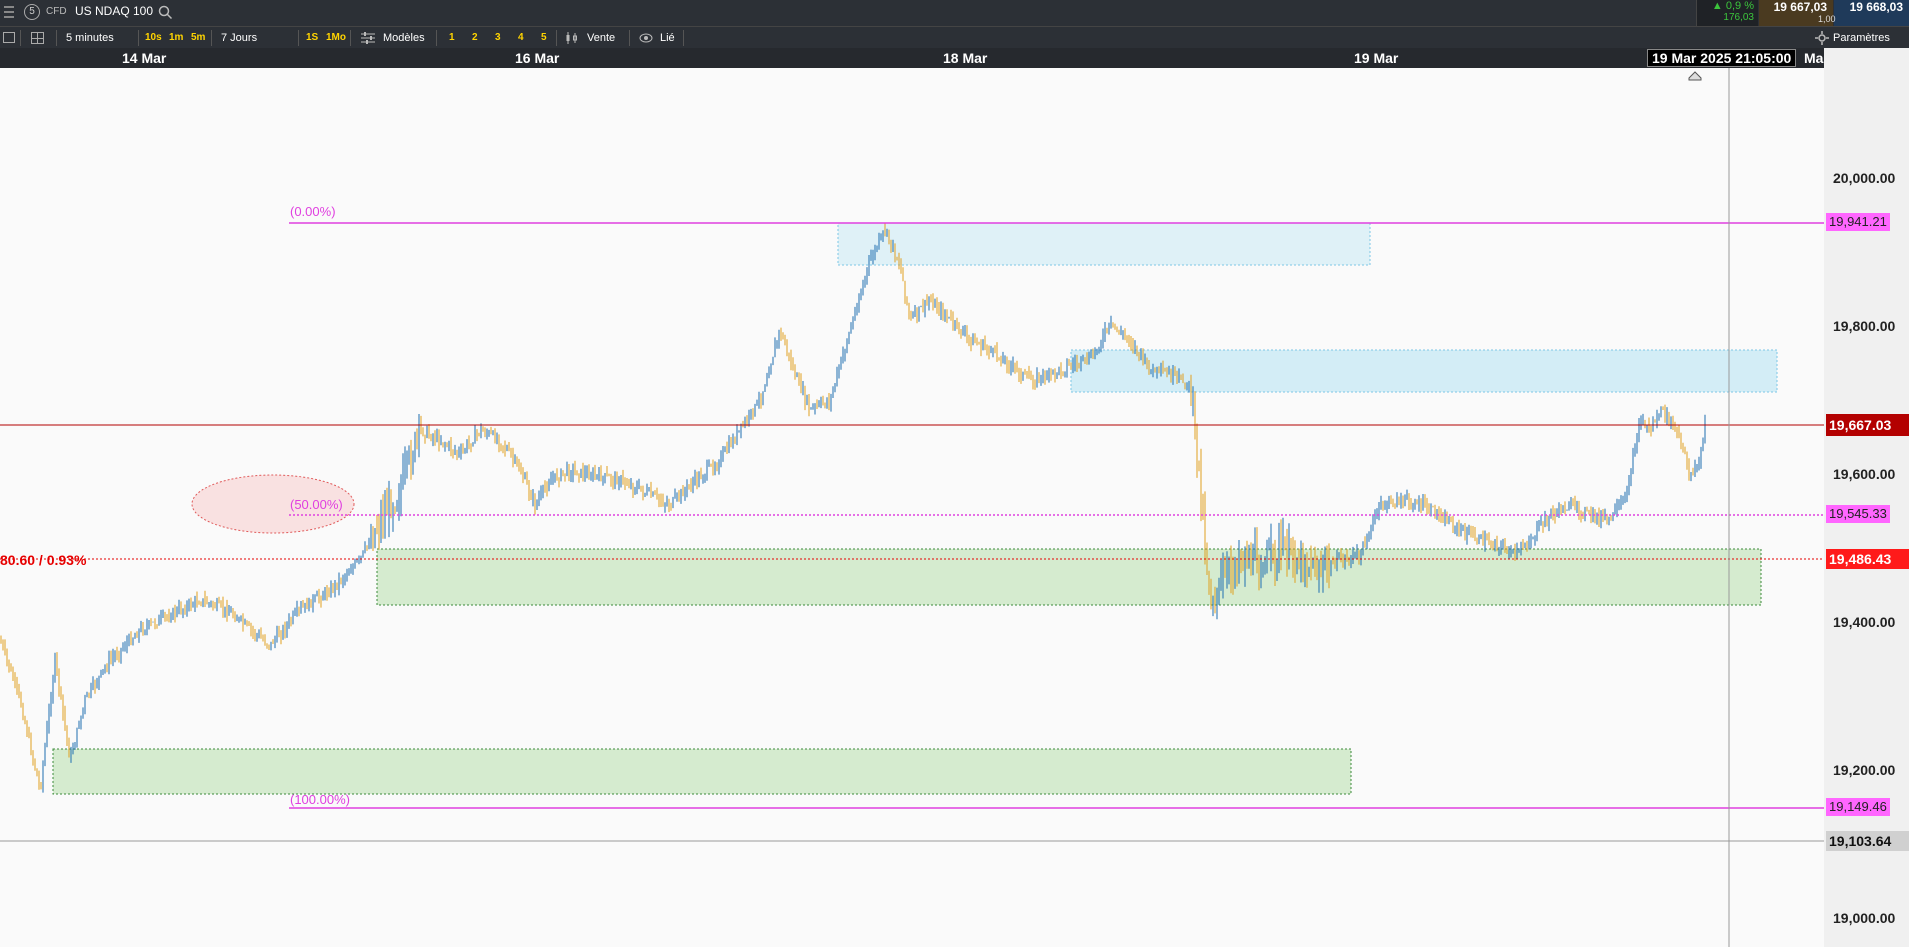  What do you see at coordinates (965, 58) in the screenshot?
I see `date-label: 18 Mar` at bounding box center [965, 58].